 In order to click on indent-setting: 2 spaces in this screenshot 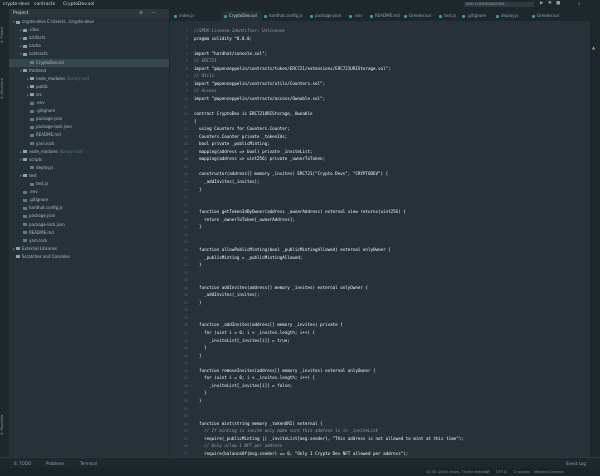, I will do `click(522, 472)`.